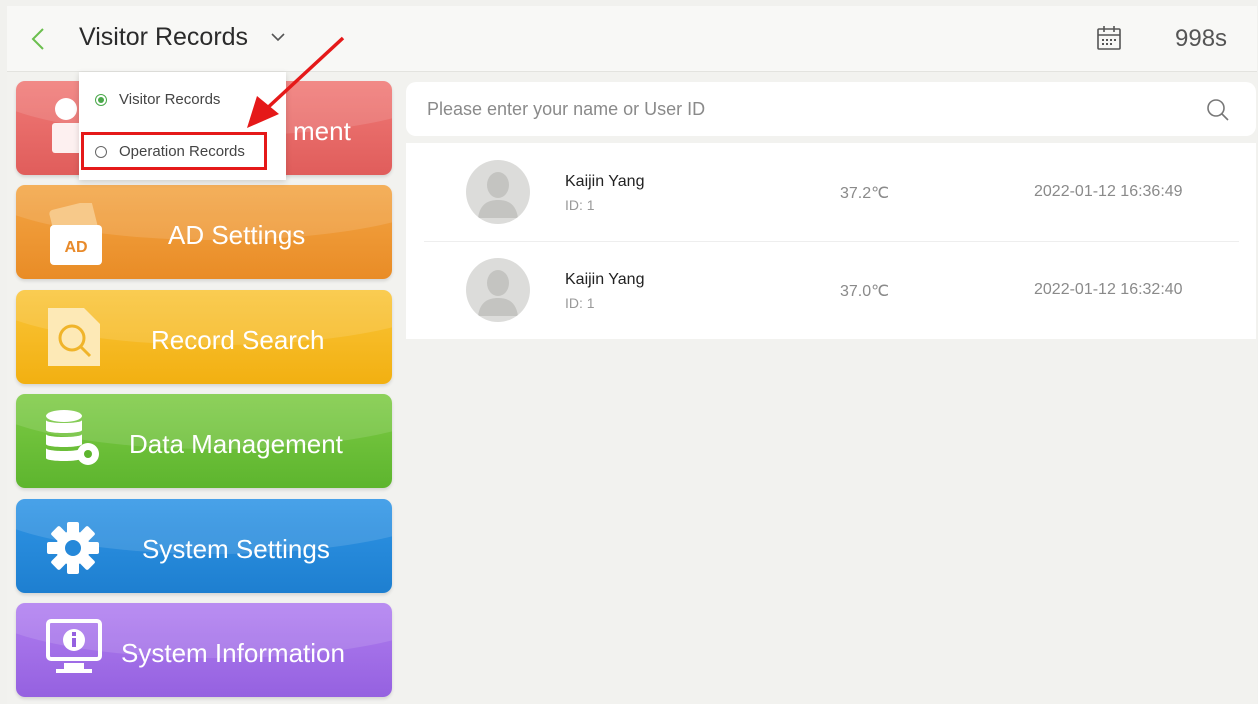 The image size is (1258, 704). I want to click on dropdown-option-operation-records: Operation Records, so click(182, 152).